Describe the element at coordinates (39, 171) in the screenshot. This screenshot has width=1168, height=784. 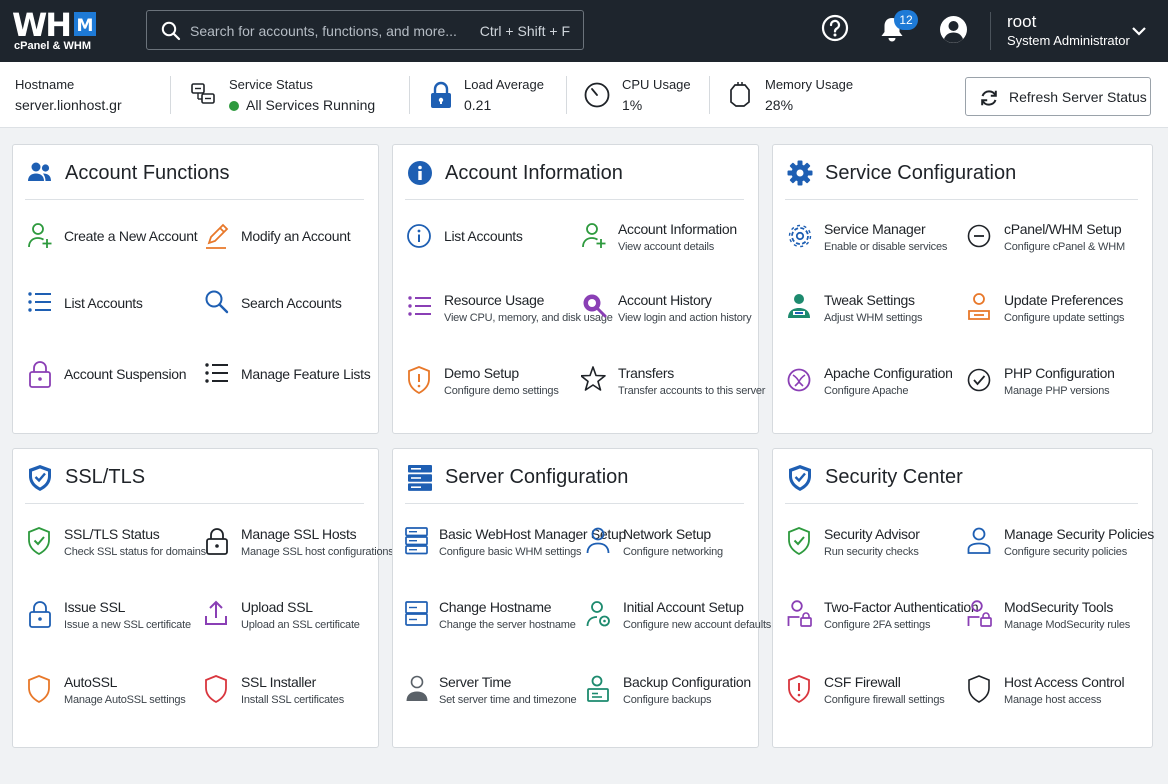
I see `users-group-icon` at that location.